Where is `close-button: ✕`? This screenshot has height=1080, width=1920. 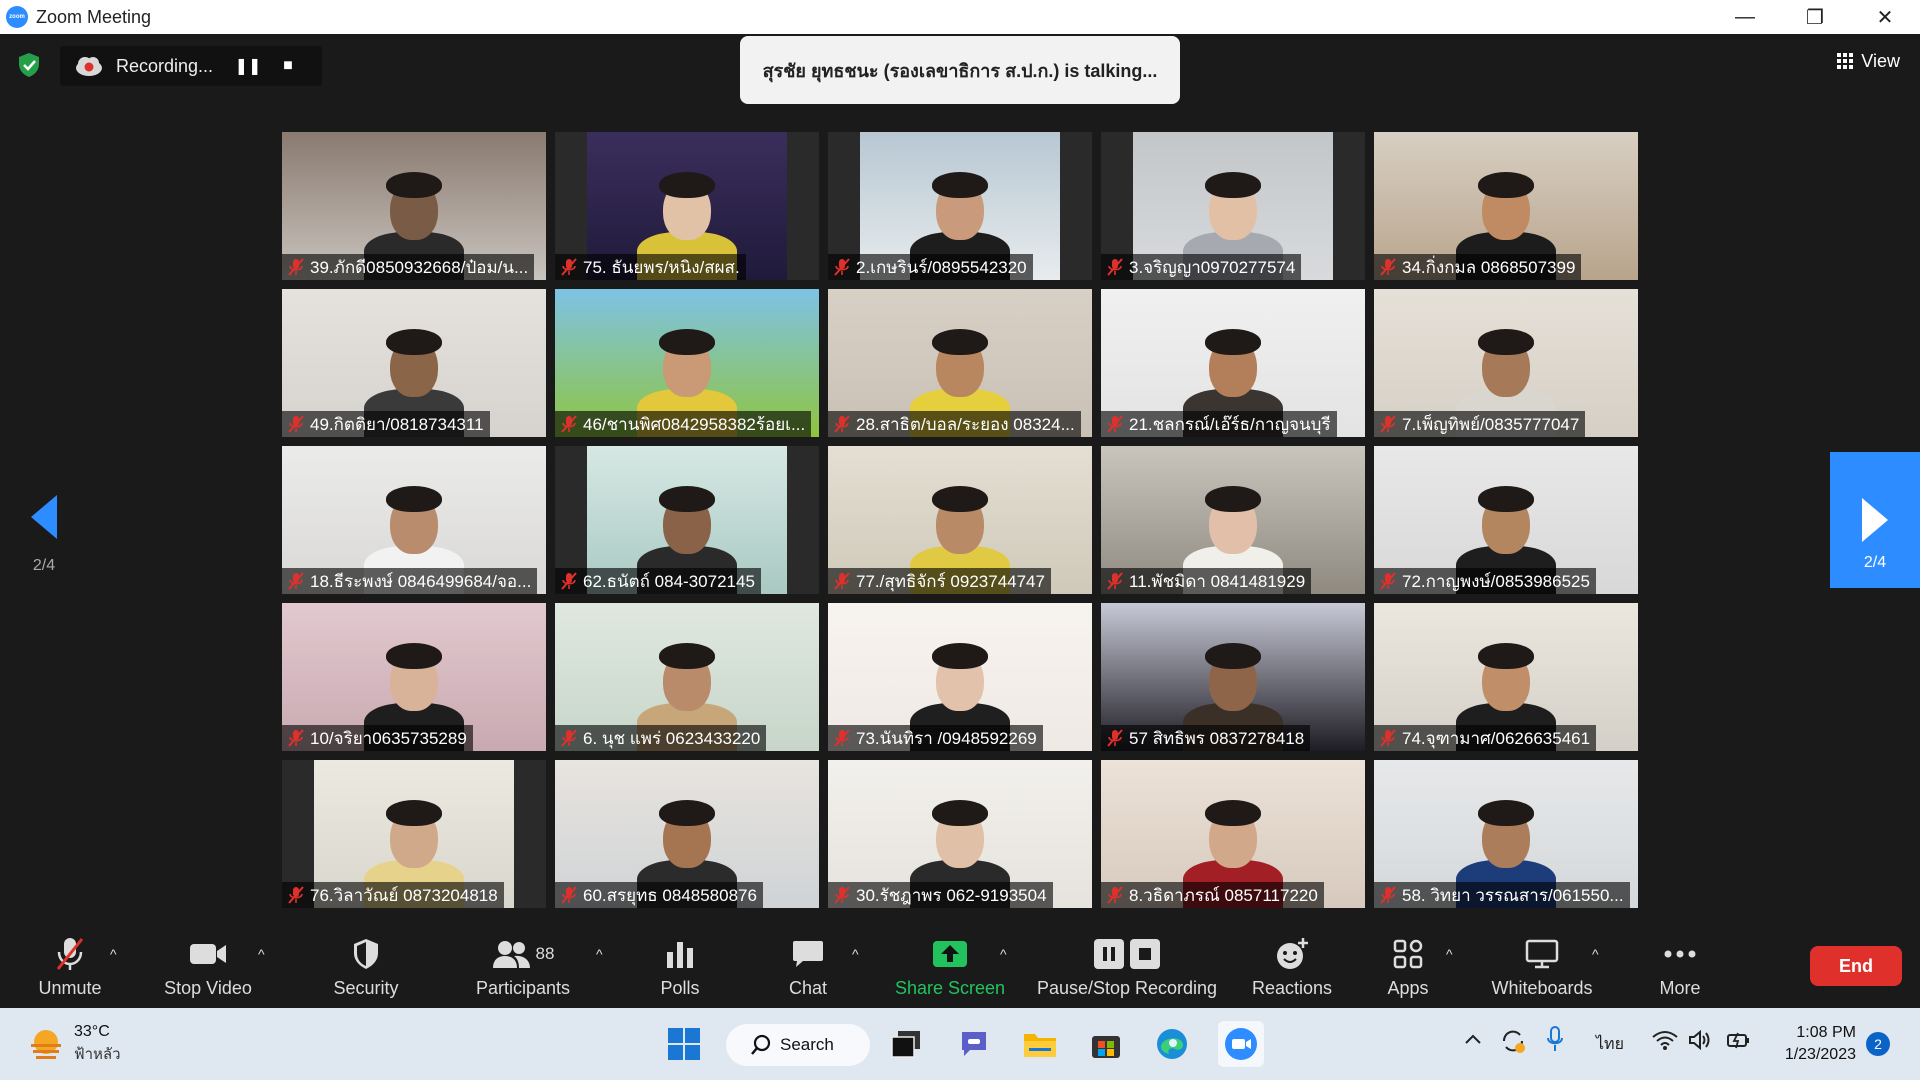 close-button: ✕ is located at coordinates (1885, 17).